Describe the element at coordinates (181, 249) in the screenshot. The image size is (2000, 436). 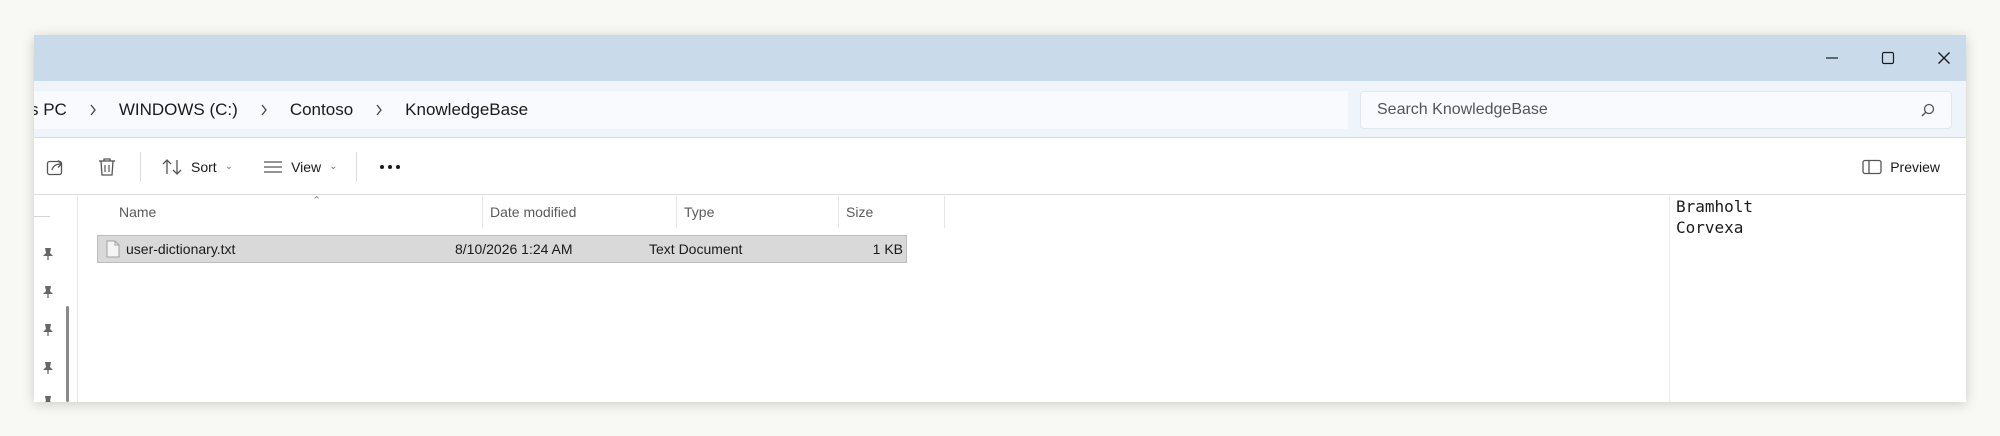
I see `file-name: user-dictionary.txt` at that location.